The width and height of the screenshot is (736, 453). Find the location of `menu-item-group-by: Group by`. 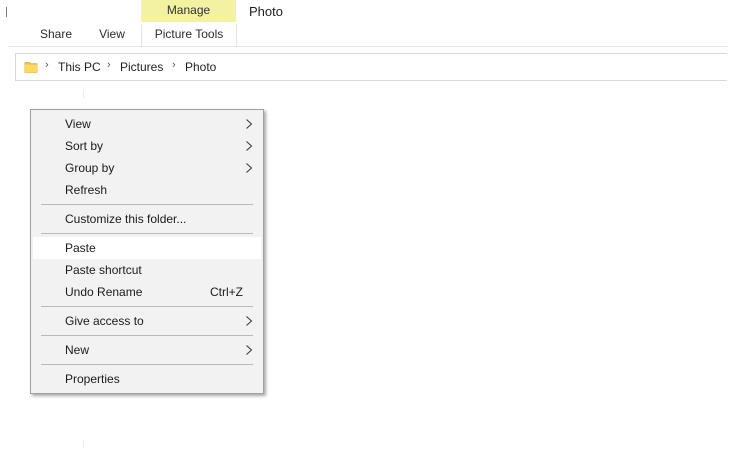

menu-item-group-by: Group by is located at coordinates (147, 168).